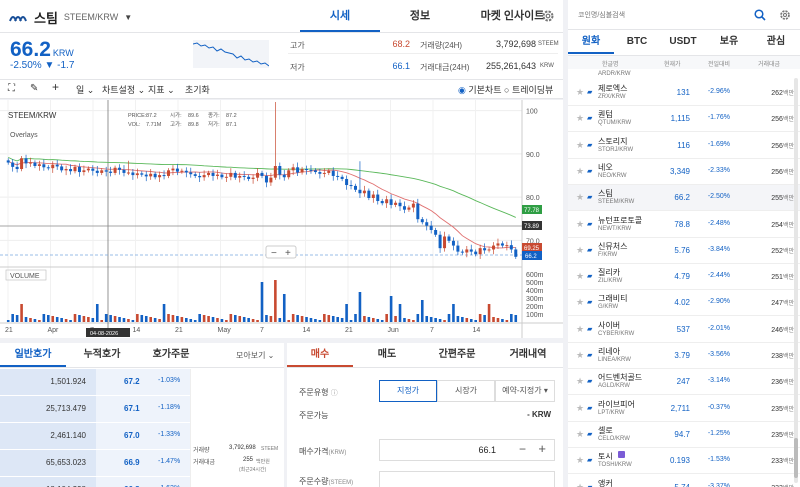  I want to click on tab-btc: BTC, so click(637, 42).